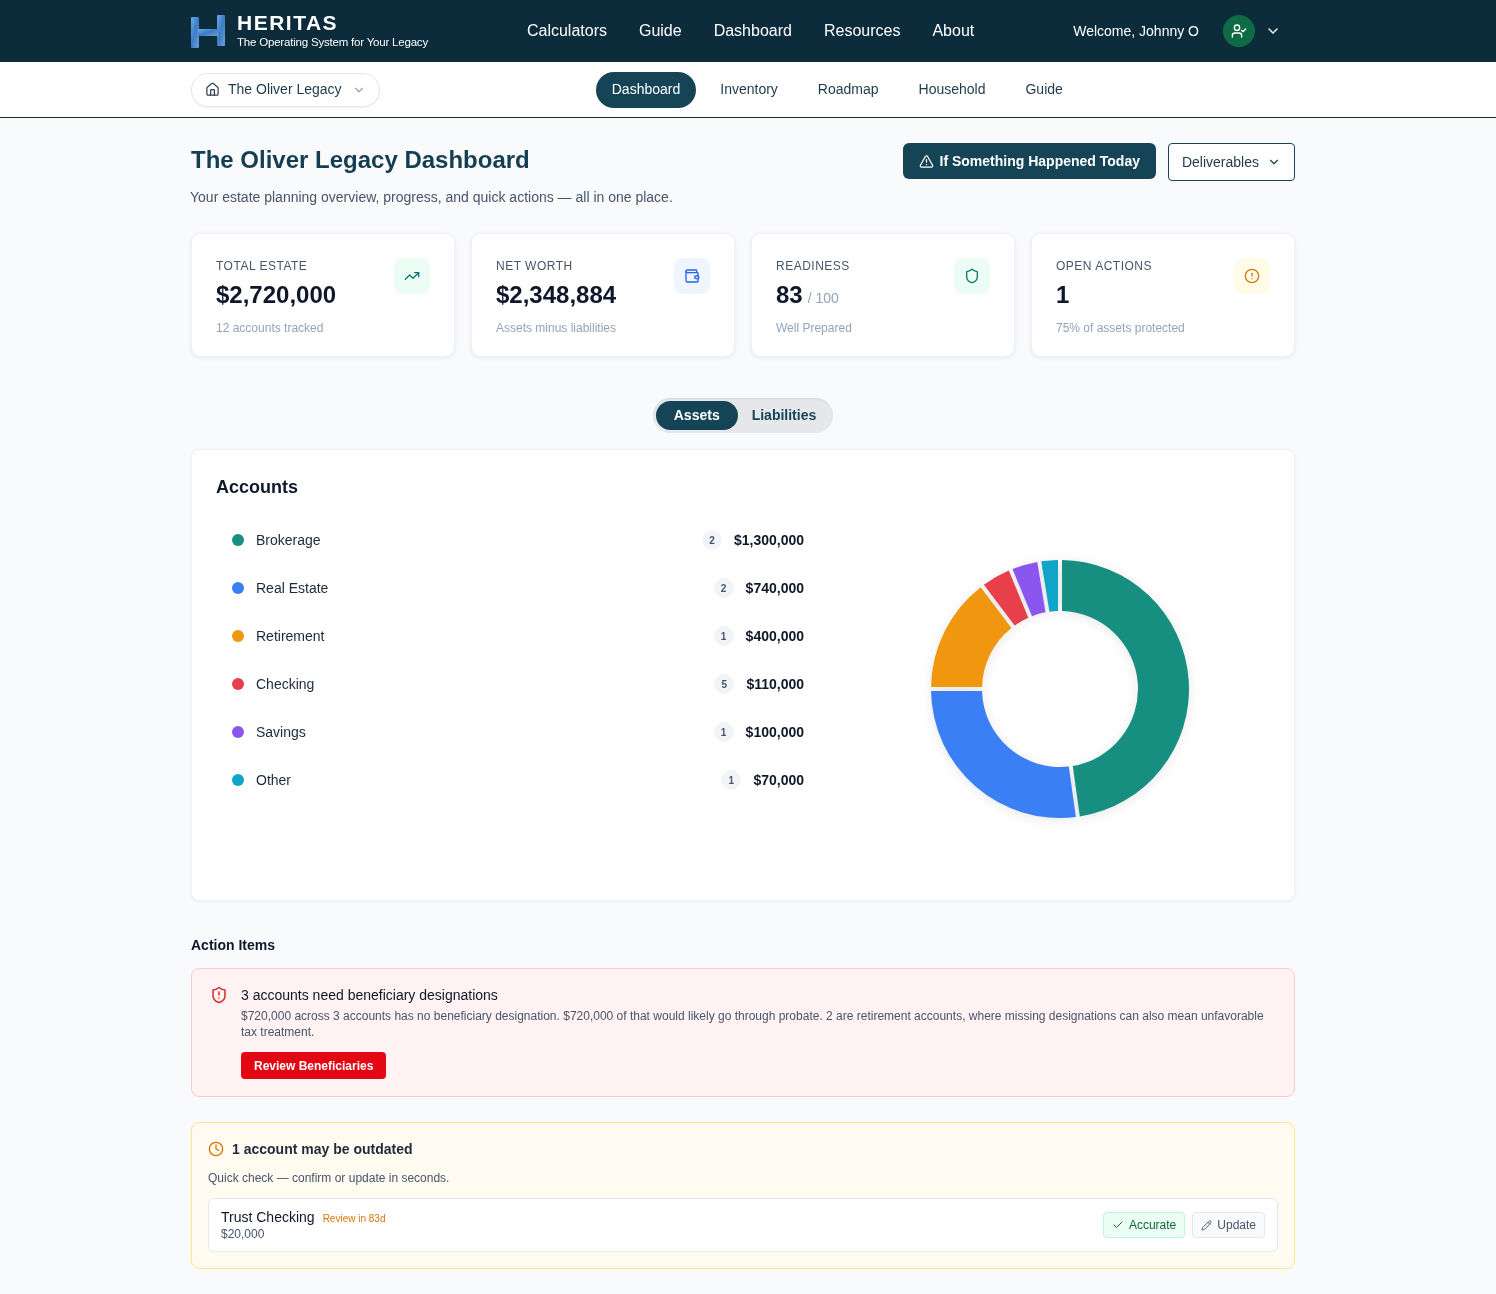  What do you see at coordinates (276, 295) in the screenshot?
I see `stat-value: $2,720,000` at bounding box center [276, 295].